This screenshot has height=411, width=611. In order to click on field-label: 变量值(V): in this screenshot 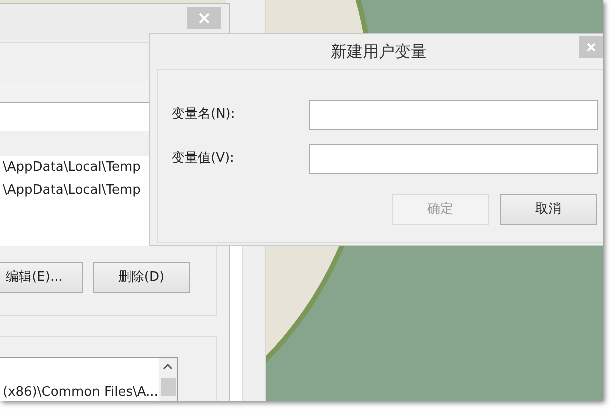, I will do `click(204, 159)`.